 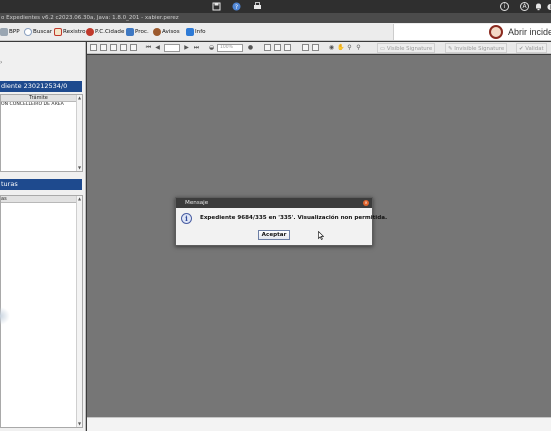 What do you see at coordinates (79, 311) in the screenshot?
I see `facturas-scrollbar: ▲ ▼` at bounding box center [79, 311].